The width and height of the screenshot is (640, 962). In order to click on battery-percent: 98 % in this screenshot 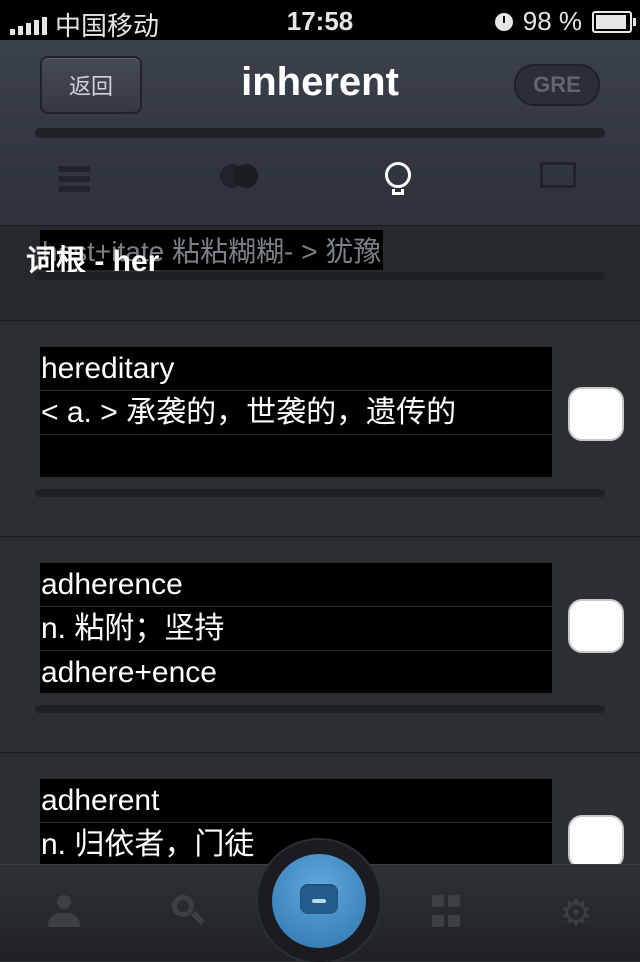, I will do `click(552, 21)`.